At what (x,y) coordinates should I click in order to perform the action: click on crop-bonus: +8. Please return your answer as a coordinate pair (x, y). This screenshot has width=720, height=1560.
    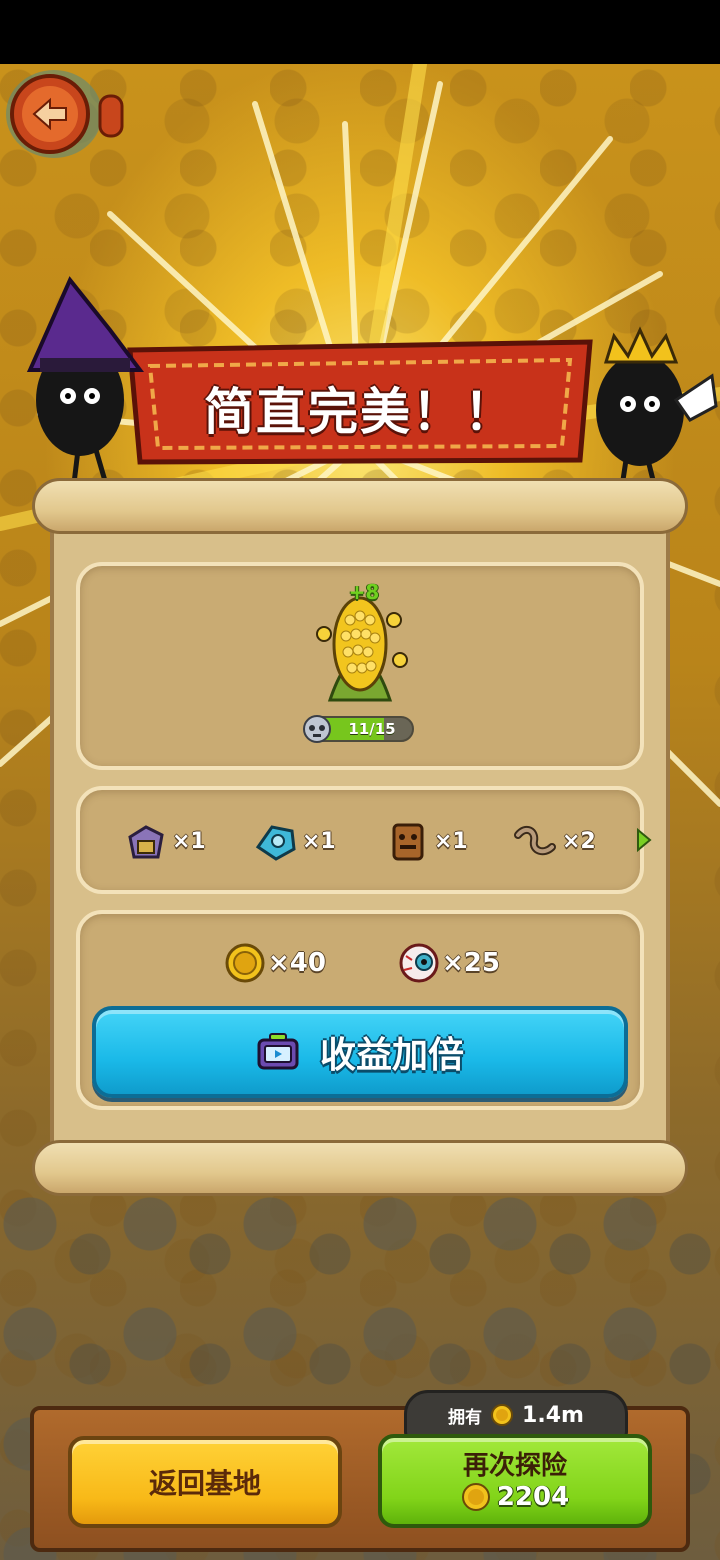
    Looking at the image, I should click on (364, 592).